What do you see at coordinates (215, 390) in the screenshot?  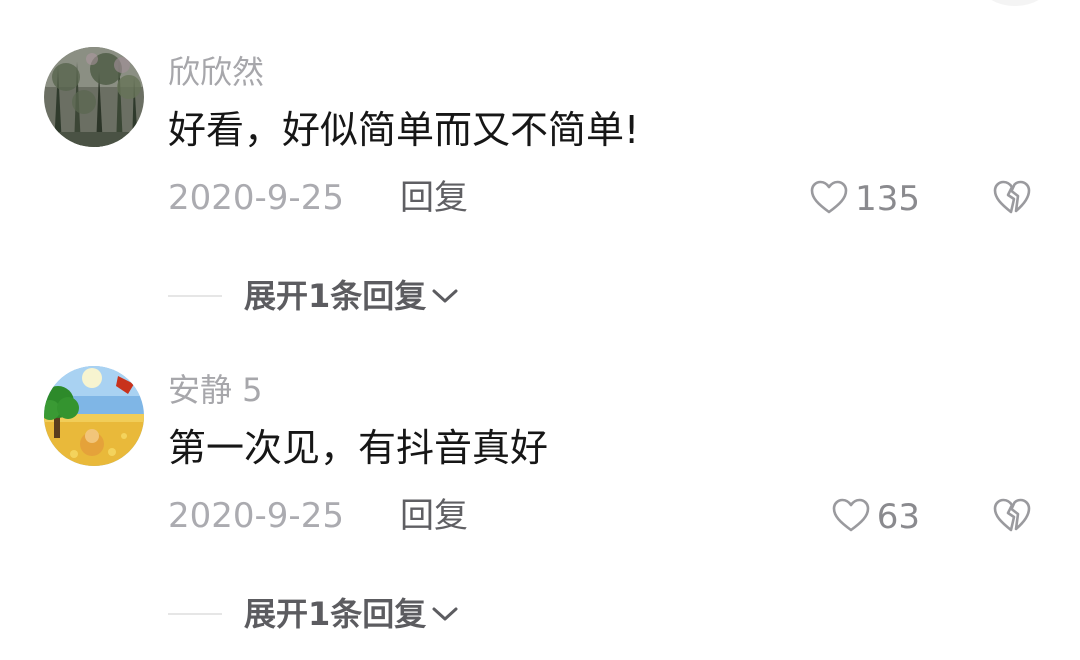 I see `username: 安静 5` at bounding box center [215, 390].